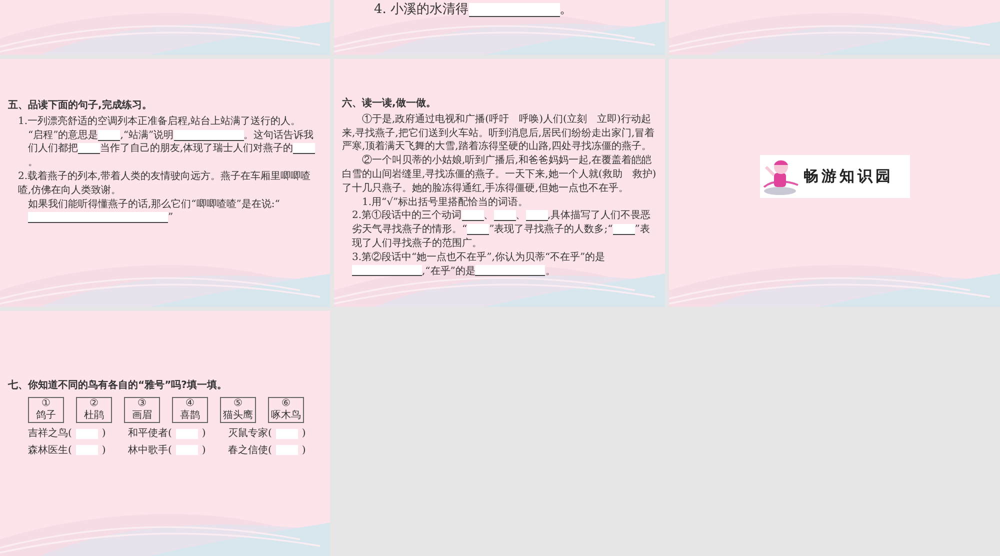  I want to click on section-heading: 五、品读下面的句子,完成练习。, so click(80, 106).